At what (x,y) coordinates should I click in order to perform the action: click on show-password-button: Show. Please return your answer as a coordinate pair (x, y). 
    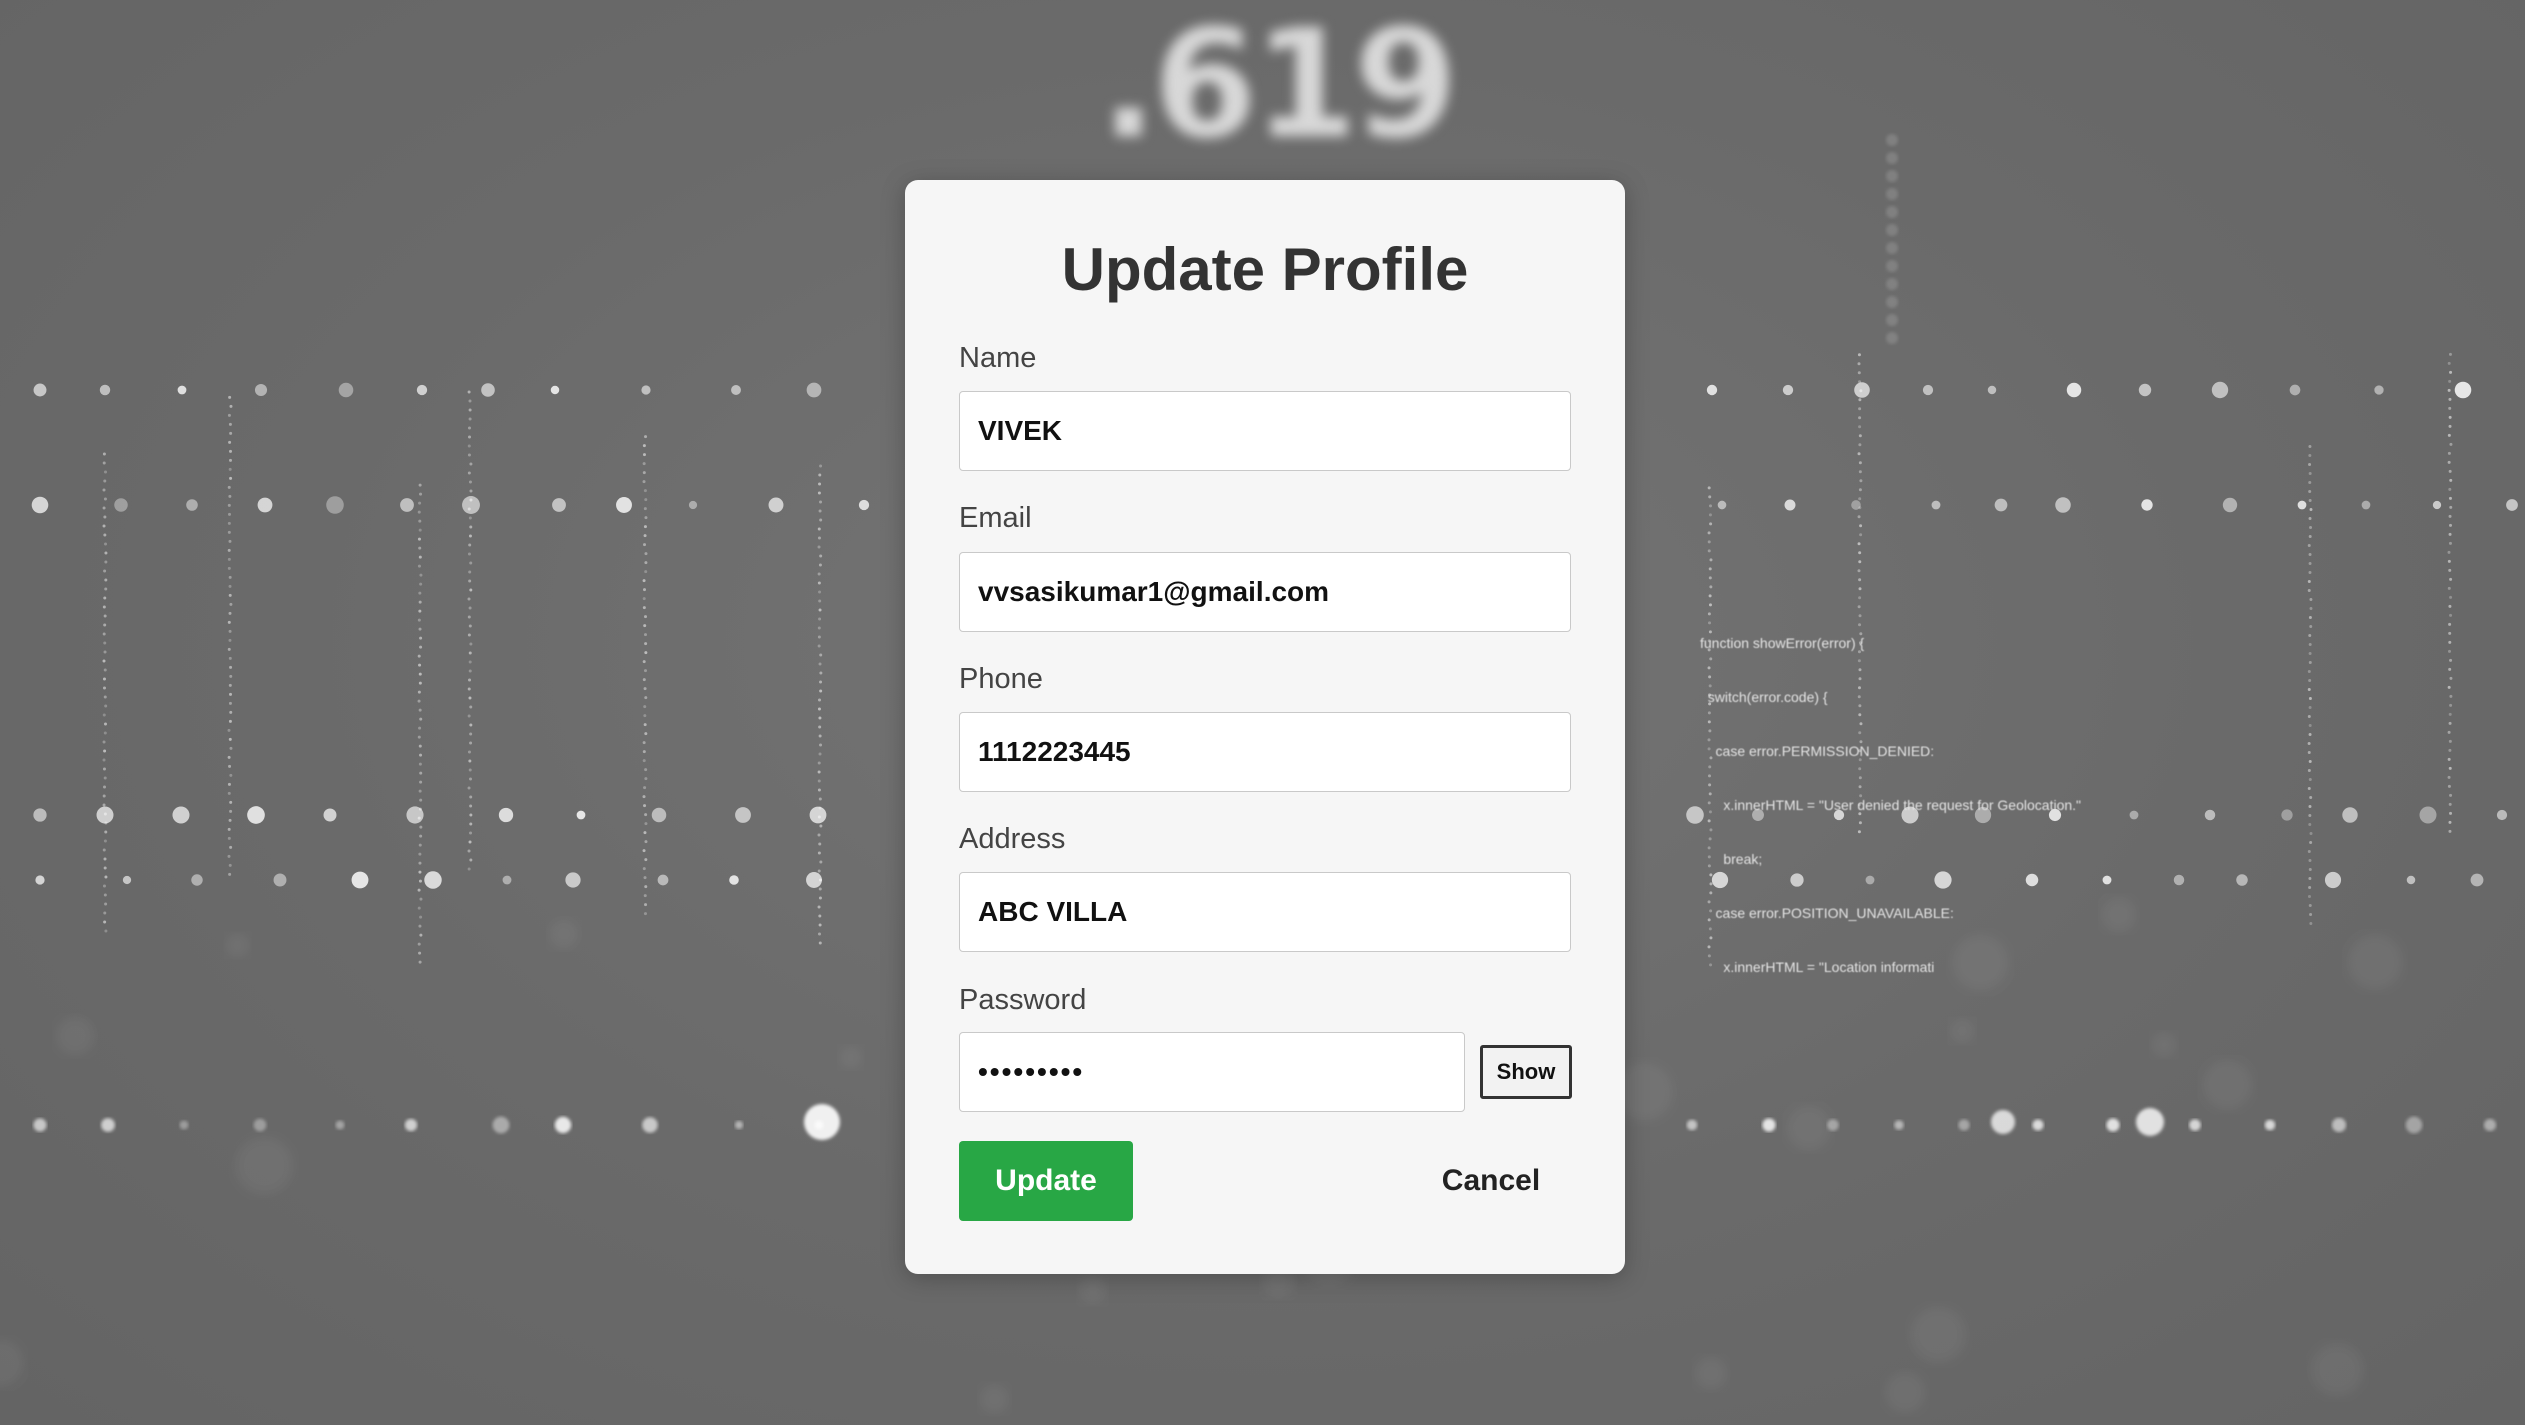
    Looking at the image, I should click on (1526, 1072).